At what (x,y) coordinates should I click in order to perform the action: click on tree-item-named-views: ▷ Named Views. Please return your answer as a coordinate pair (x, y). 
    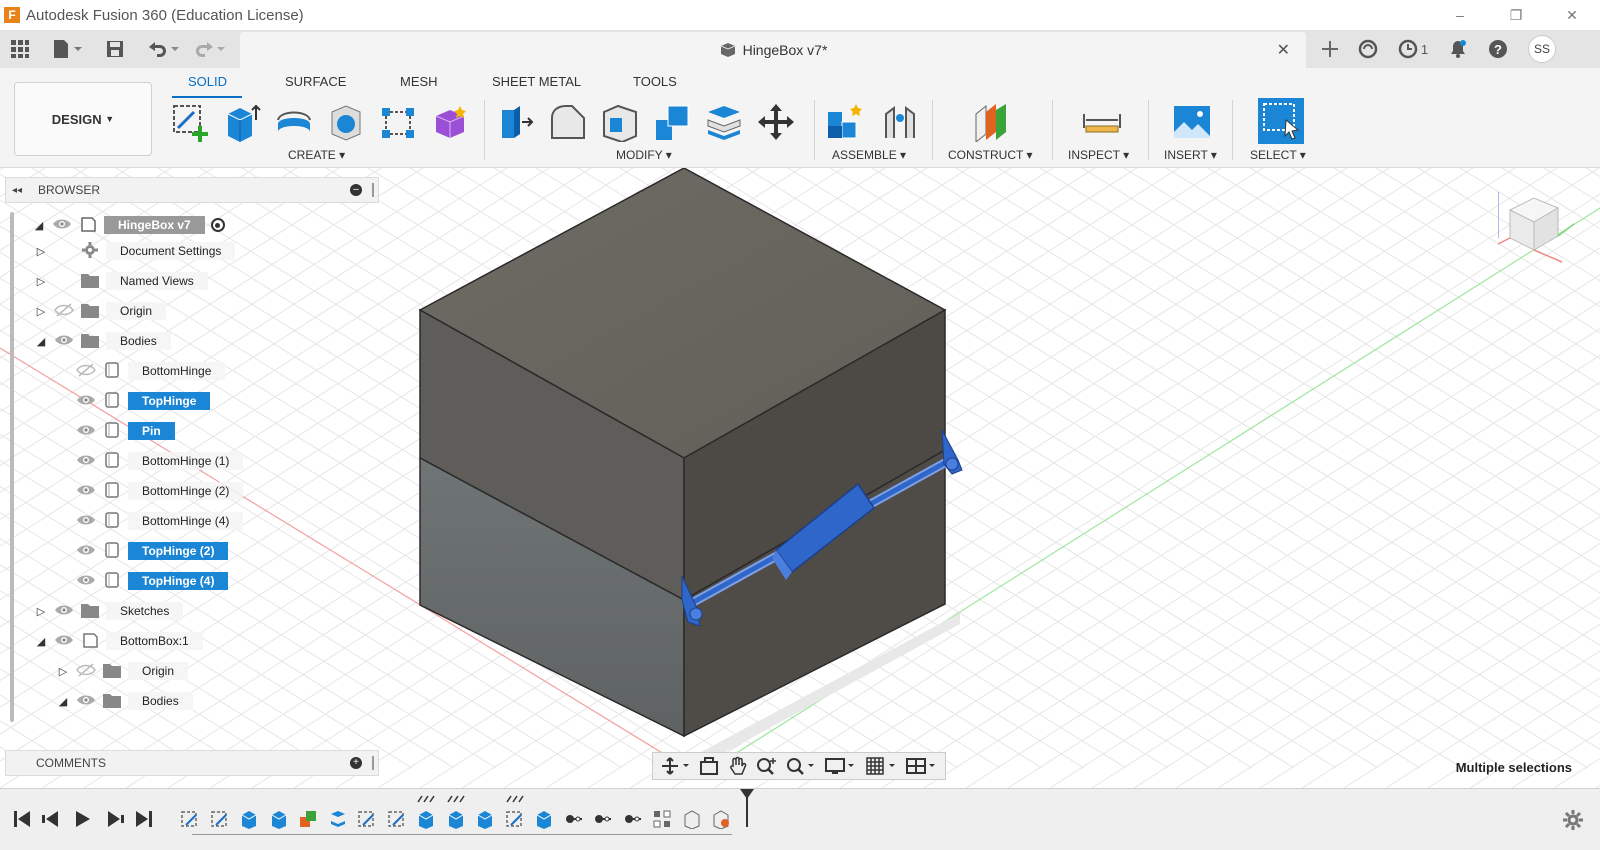
    Looking at the image, I should click on (121, 281).